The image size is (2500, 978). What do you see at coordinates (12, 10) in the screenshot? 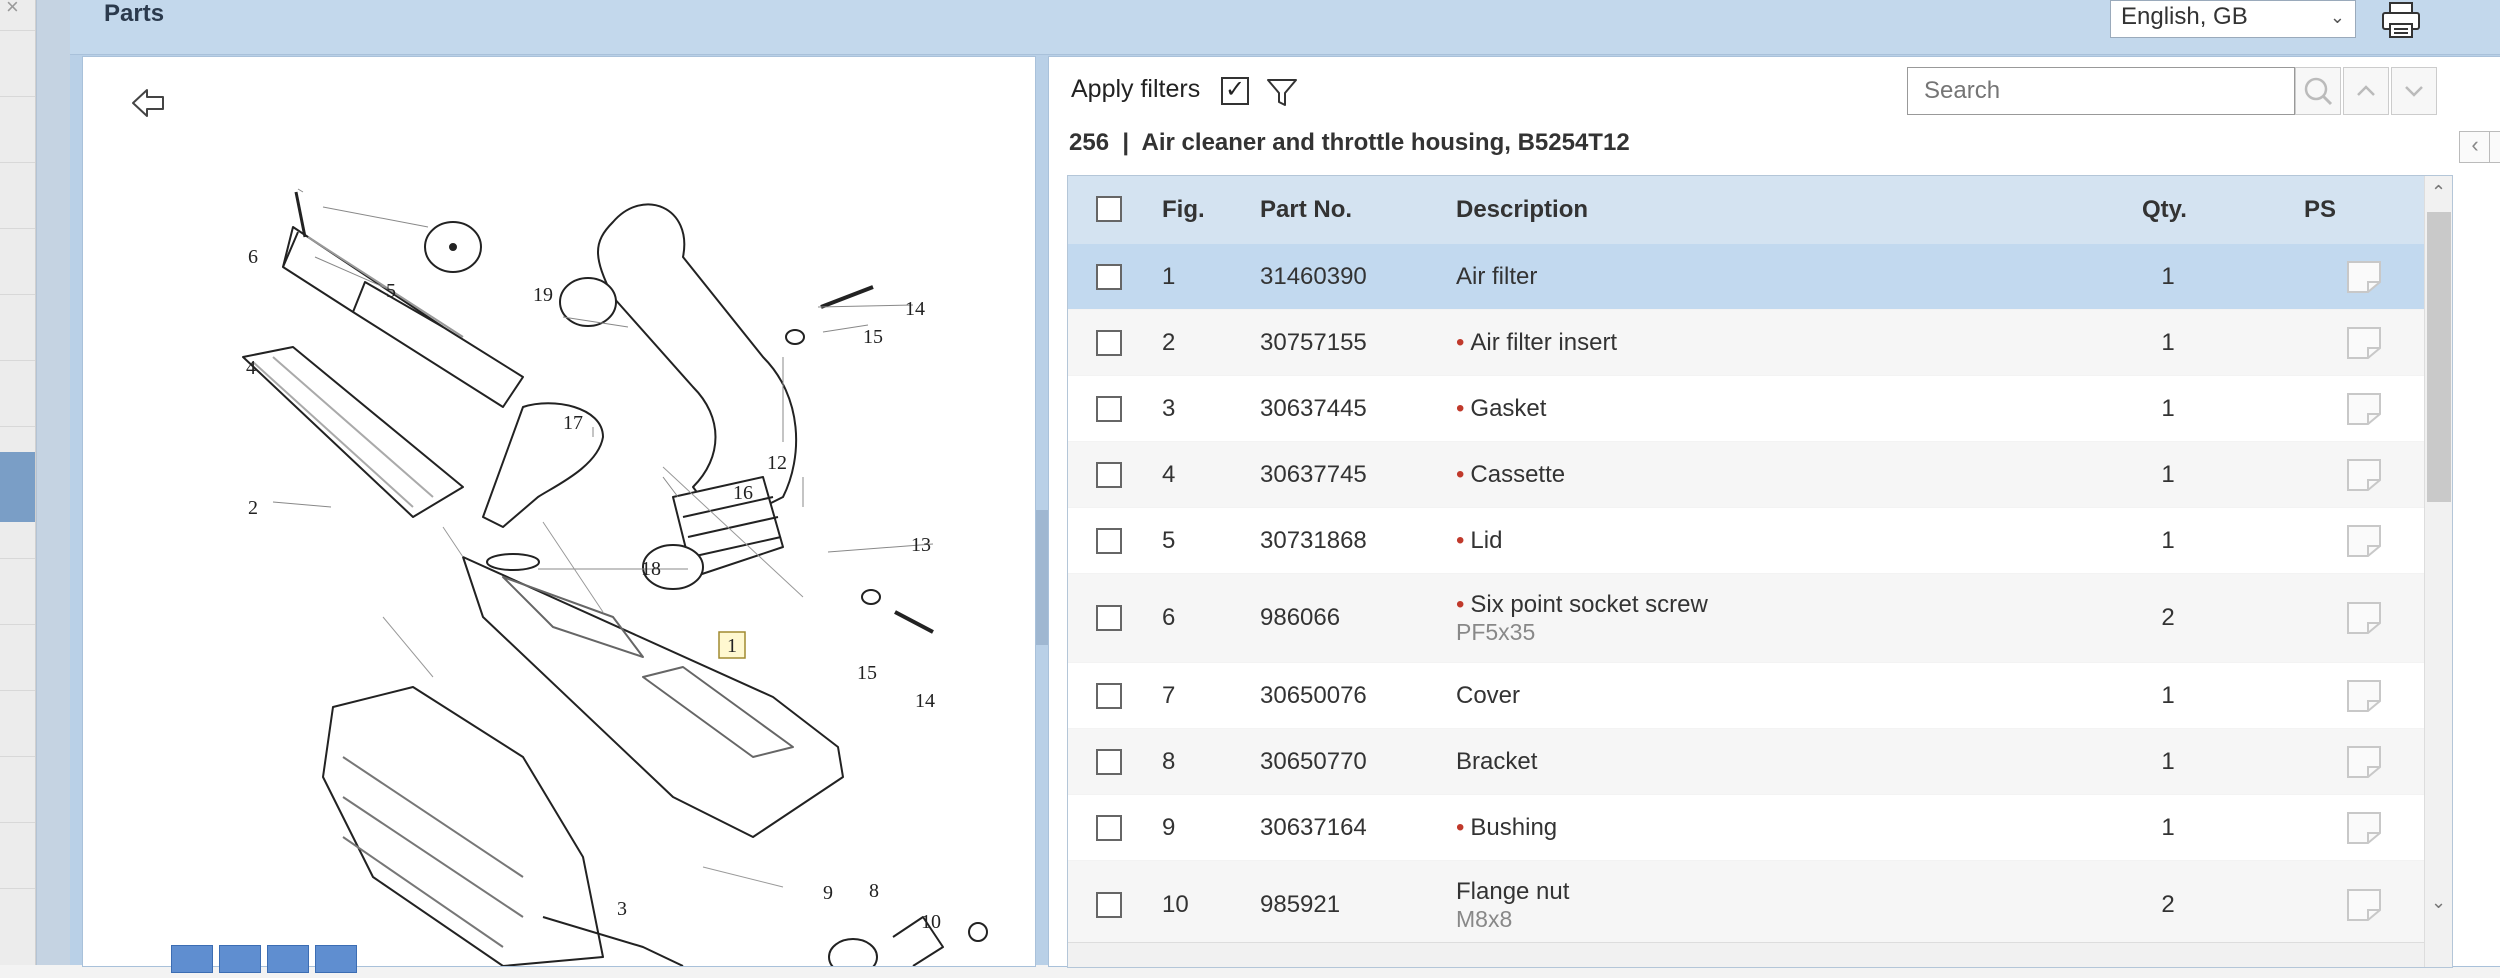
I see `close-icon: ×` at bounding box center [12, 10].